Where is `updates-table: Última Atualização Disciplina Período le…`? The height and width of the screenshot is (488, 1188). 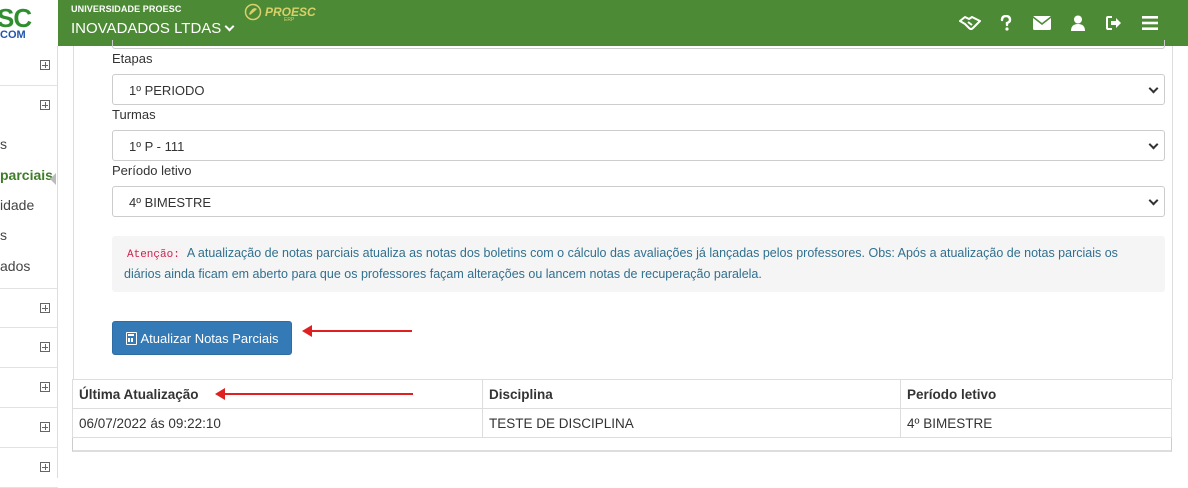
updates-table: Última Atualização Disciplina Período le… is located at coordinates (622, 408).